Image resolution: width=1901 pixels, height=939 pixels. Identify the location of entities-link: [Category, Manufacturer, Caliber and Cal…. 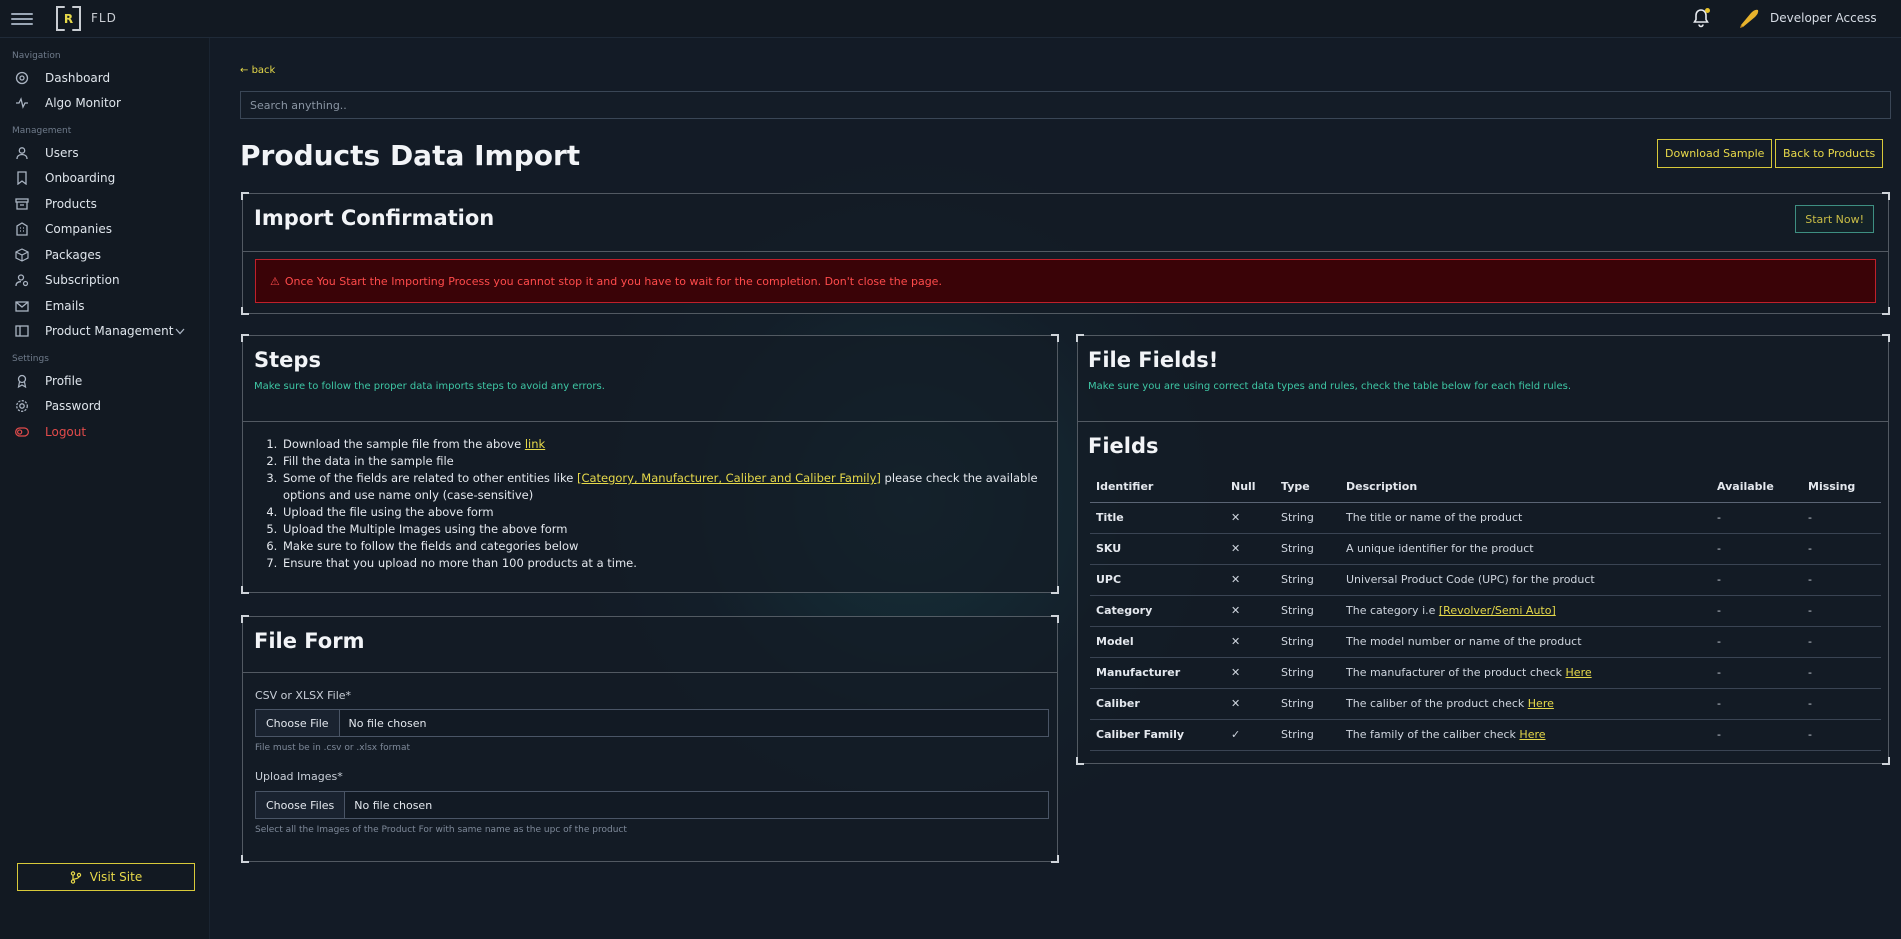
(729, 478).